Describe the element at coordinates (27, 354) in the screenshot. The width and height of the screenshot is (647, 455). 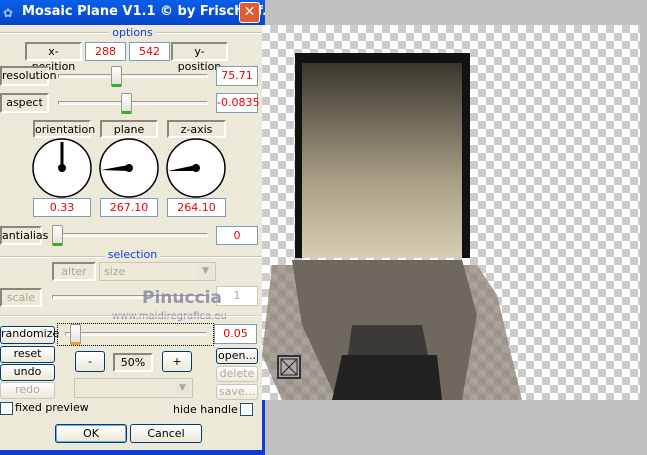
I see `reset-button: reset` at that location.